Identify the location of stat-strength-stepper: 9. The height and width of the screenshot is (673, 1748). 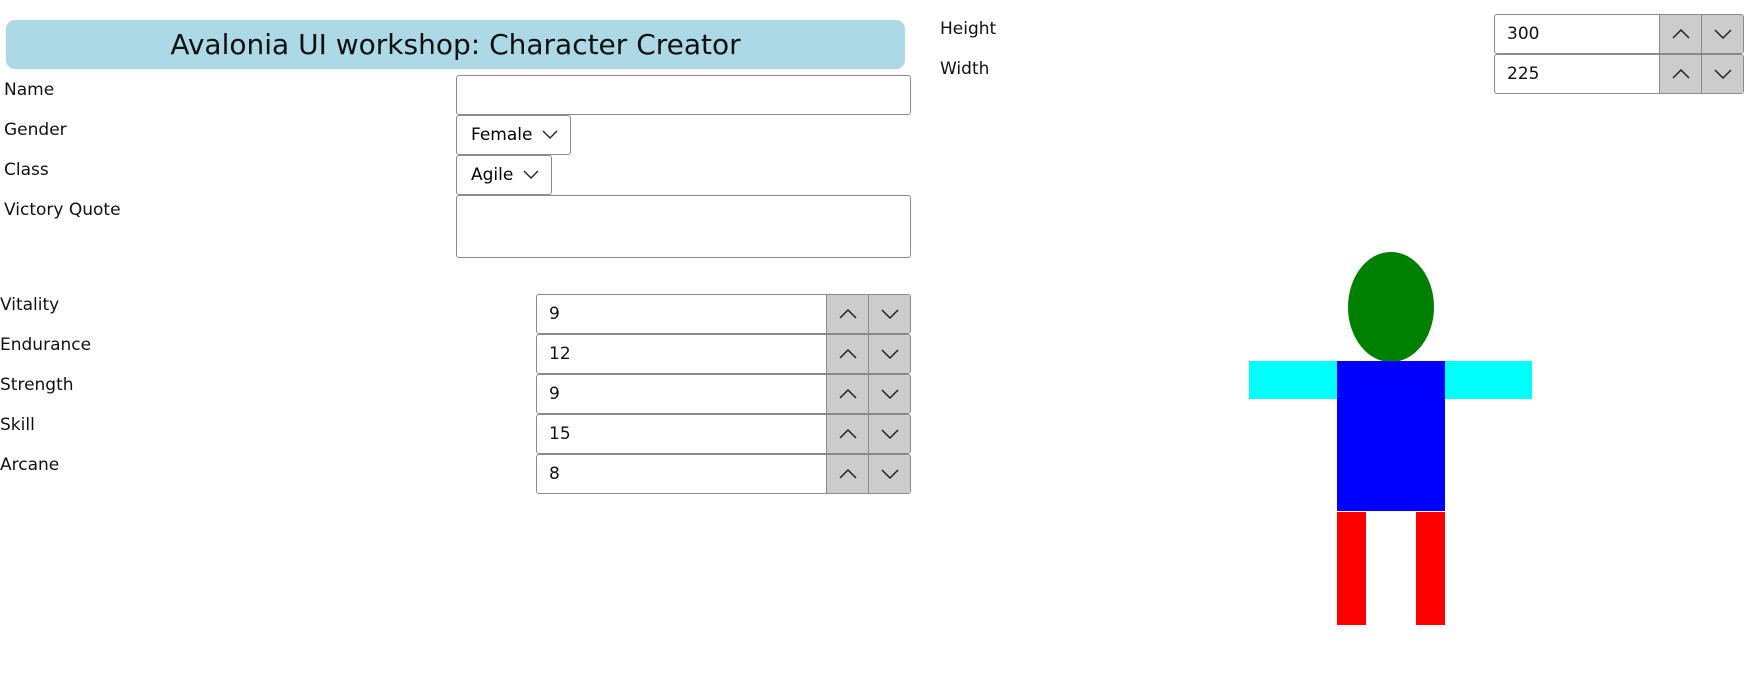
(723, 394).